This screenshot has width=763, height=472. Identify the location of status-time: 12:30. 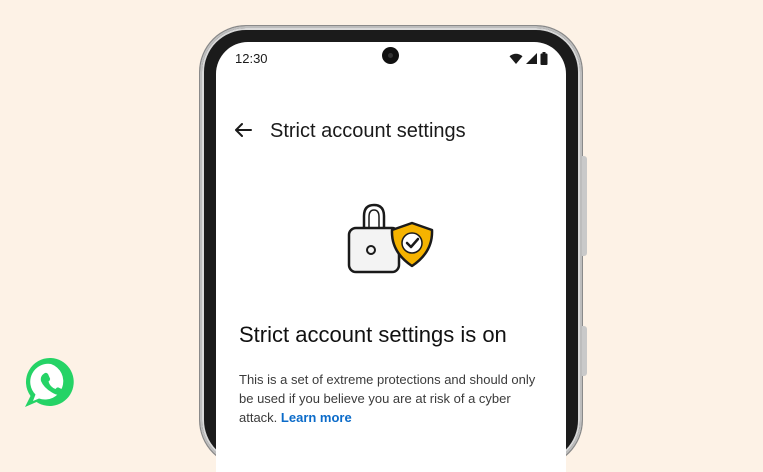
(251, 58).